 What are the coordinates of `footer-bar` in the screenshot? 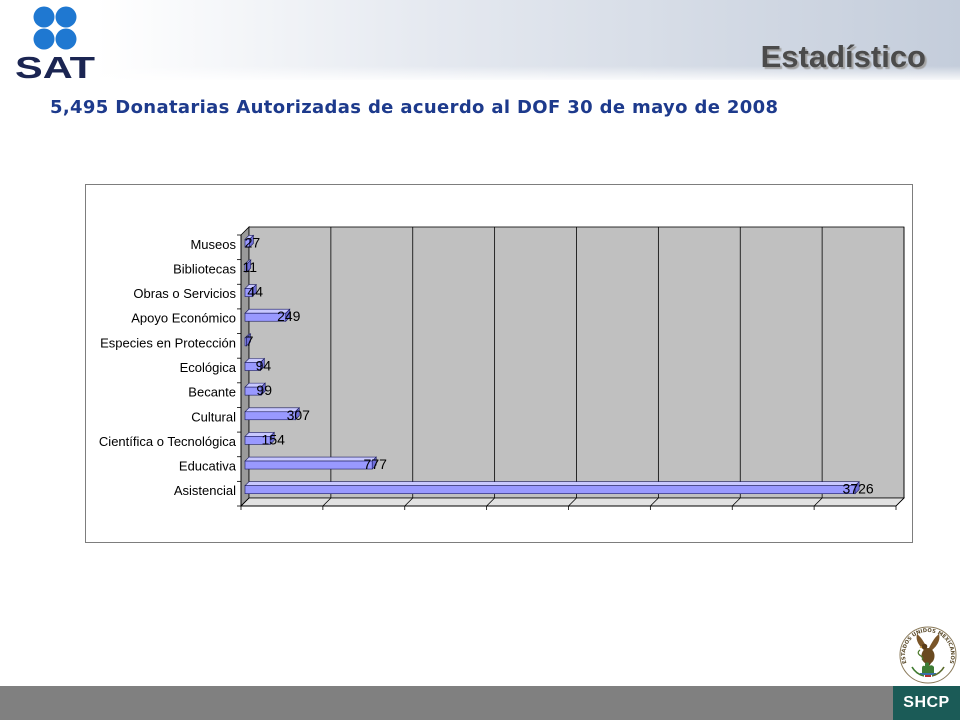 It's located at (480, 703).